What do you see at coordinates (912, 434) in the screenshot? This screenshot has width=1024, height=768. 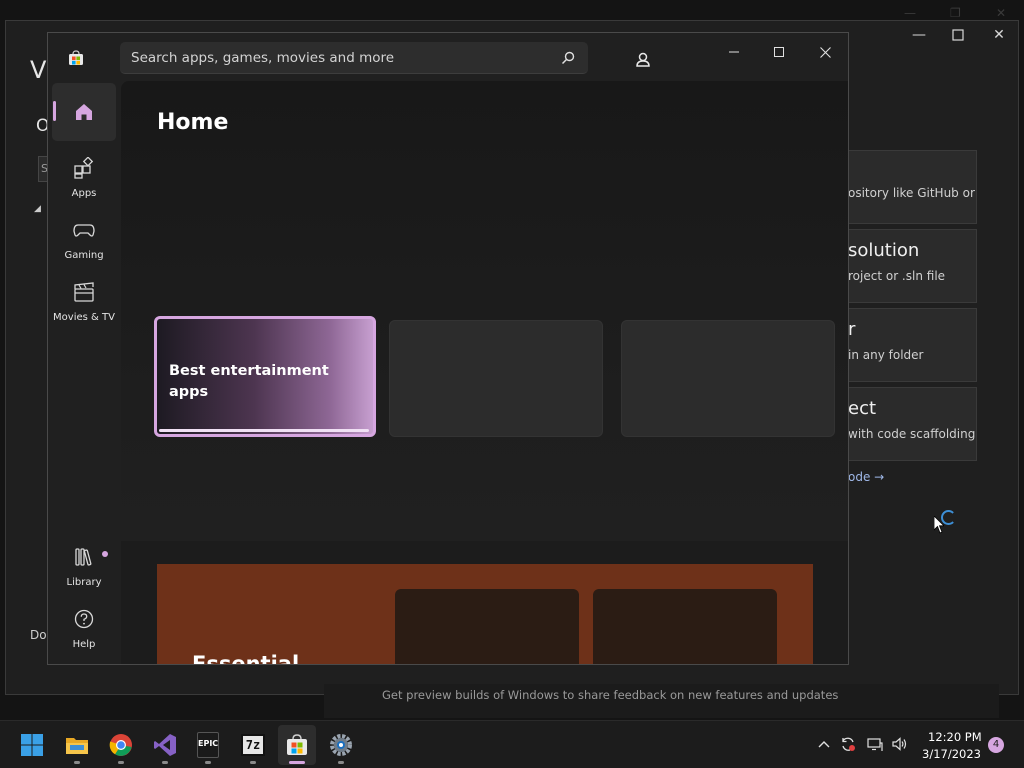 I see `vs-card-desc: with code scaffolding` at bounding box center [912, 434].